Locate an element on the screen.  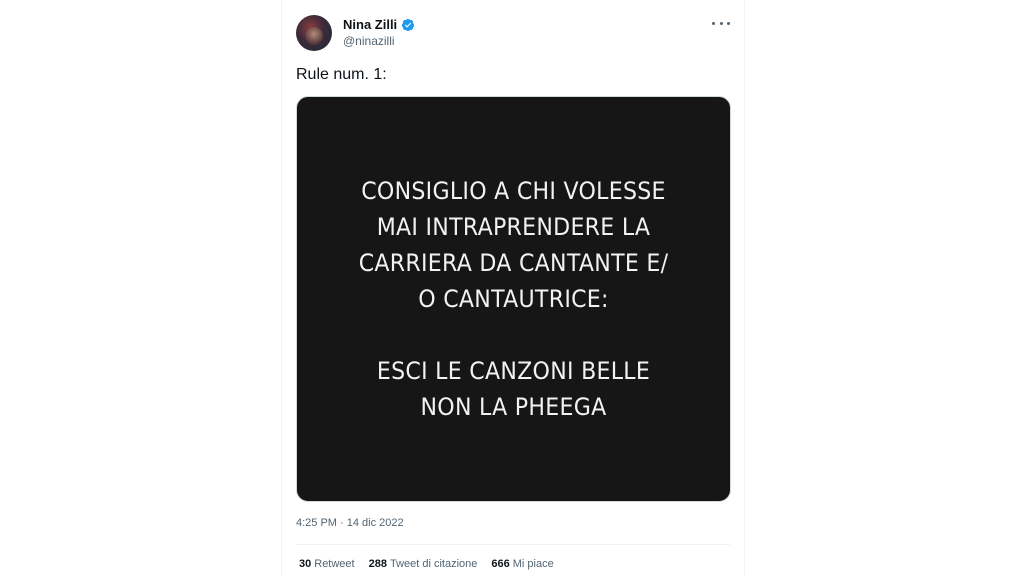
avatar is located at coordinates (314, 33).